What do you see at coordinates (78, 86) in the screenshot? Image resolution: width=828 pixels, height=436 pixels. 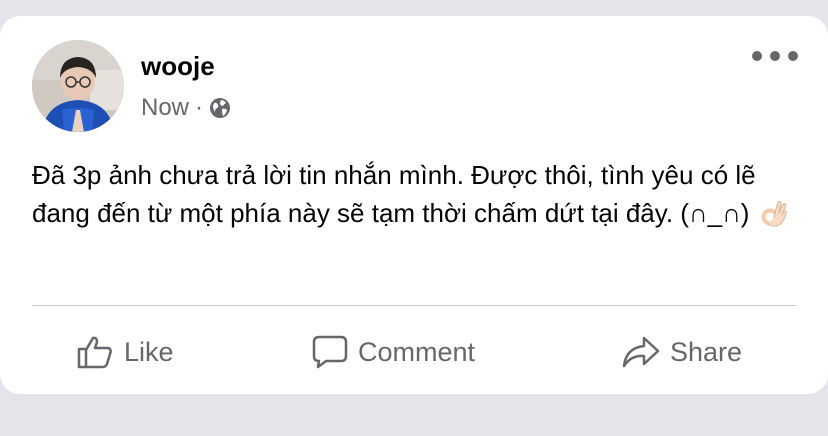 I see `avatar` at bounding box center [78, 86].